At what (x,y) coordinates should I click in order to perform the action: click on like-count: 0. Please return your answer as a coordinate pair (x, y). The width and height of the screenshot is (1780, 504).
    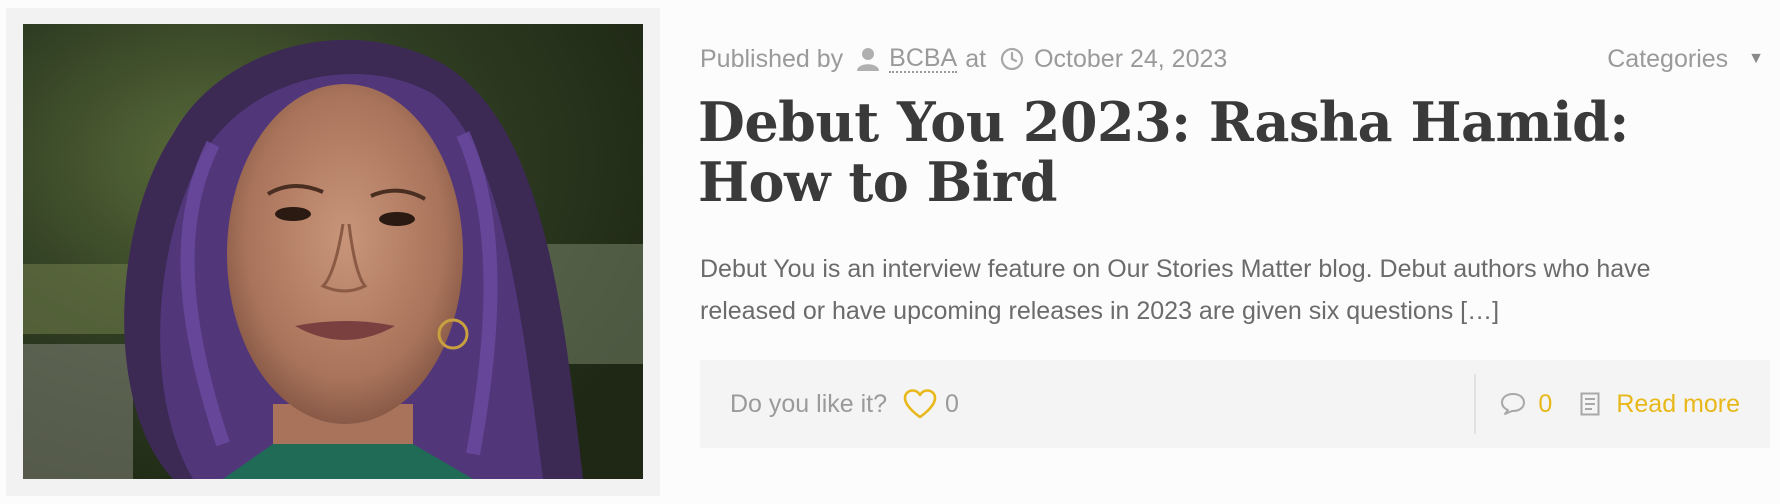
    Looking at the image, I should click on (952, 403).